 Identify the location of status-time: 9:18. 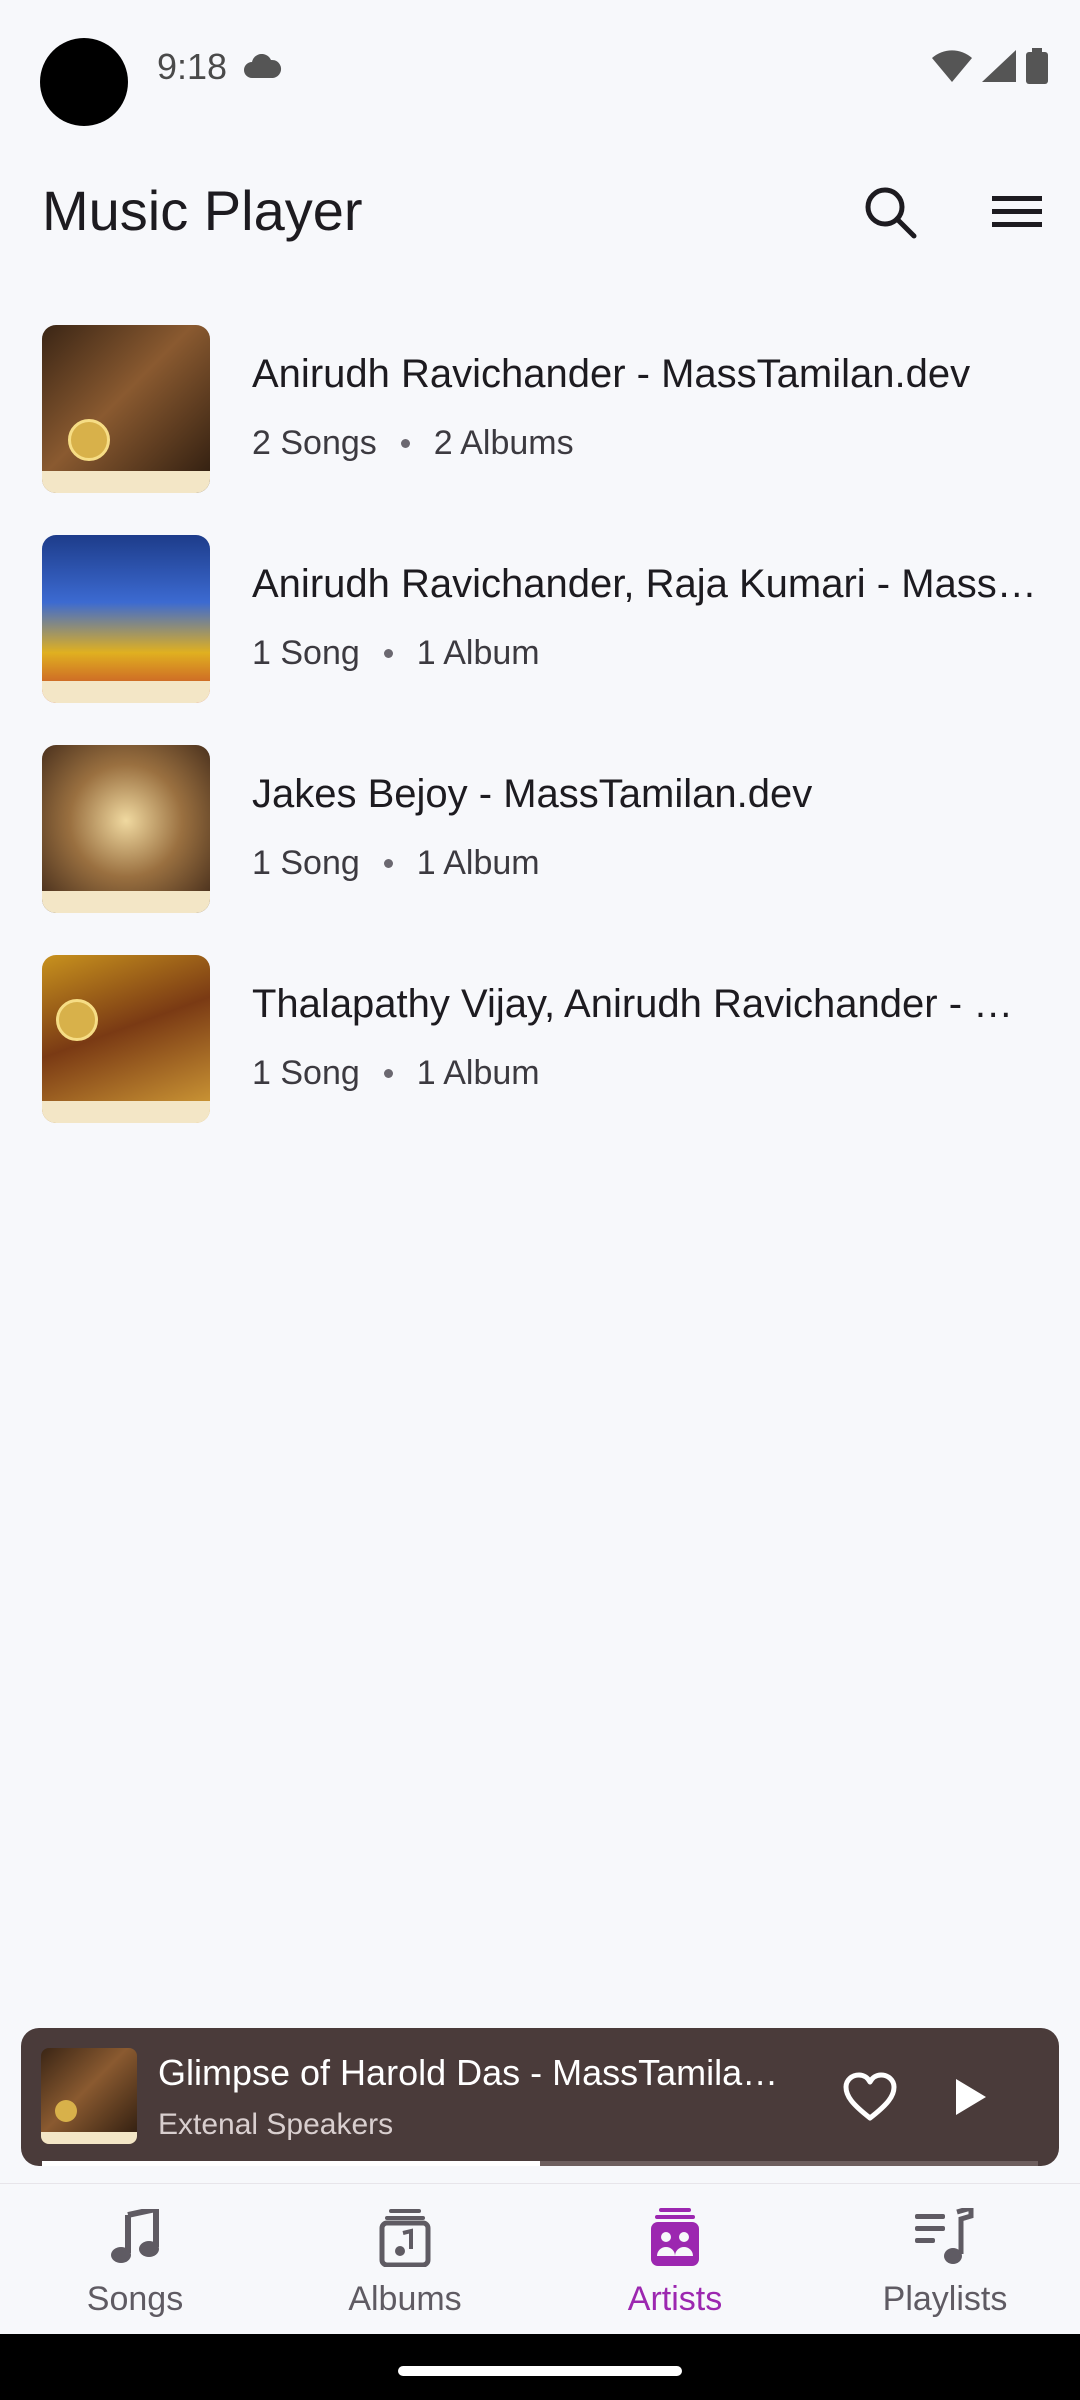
(192, 66).